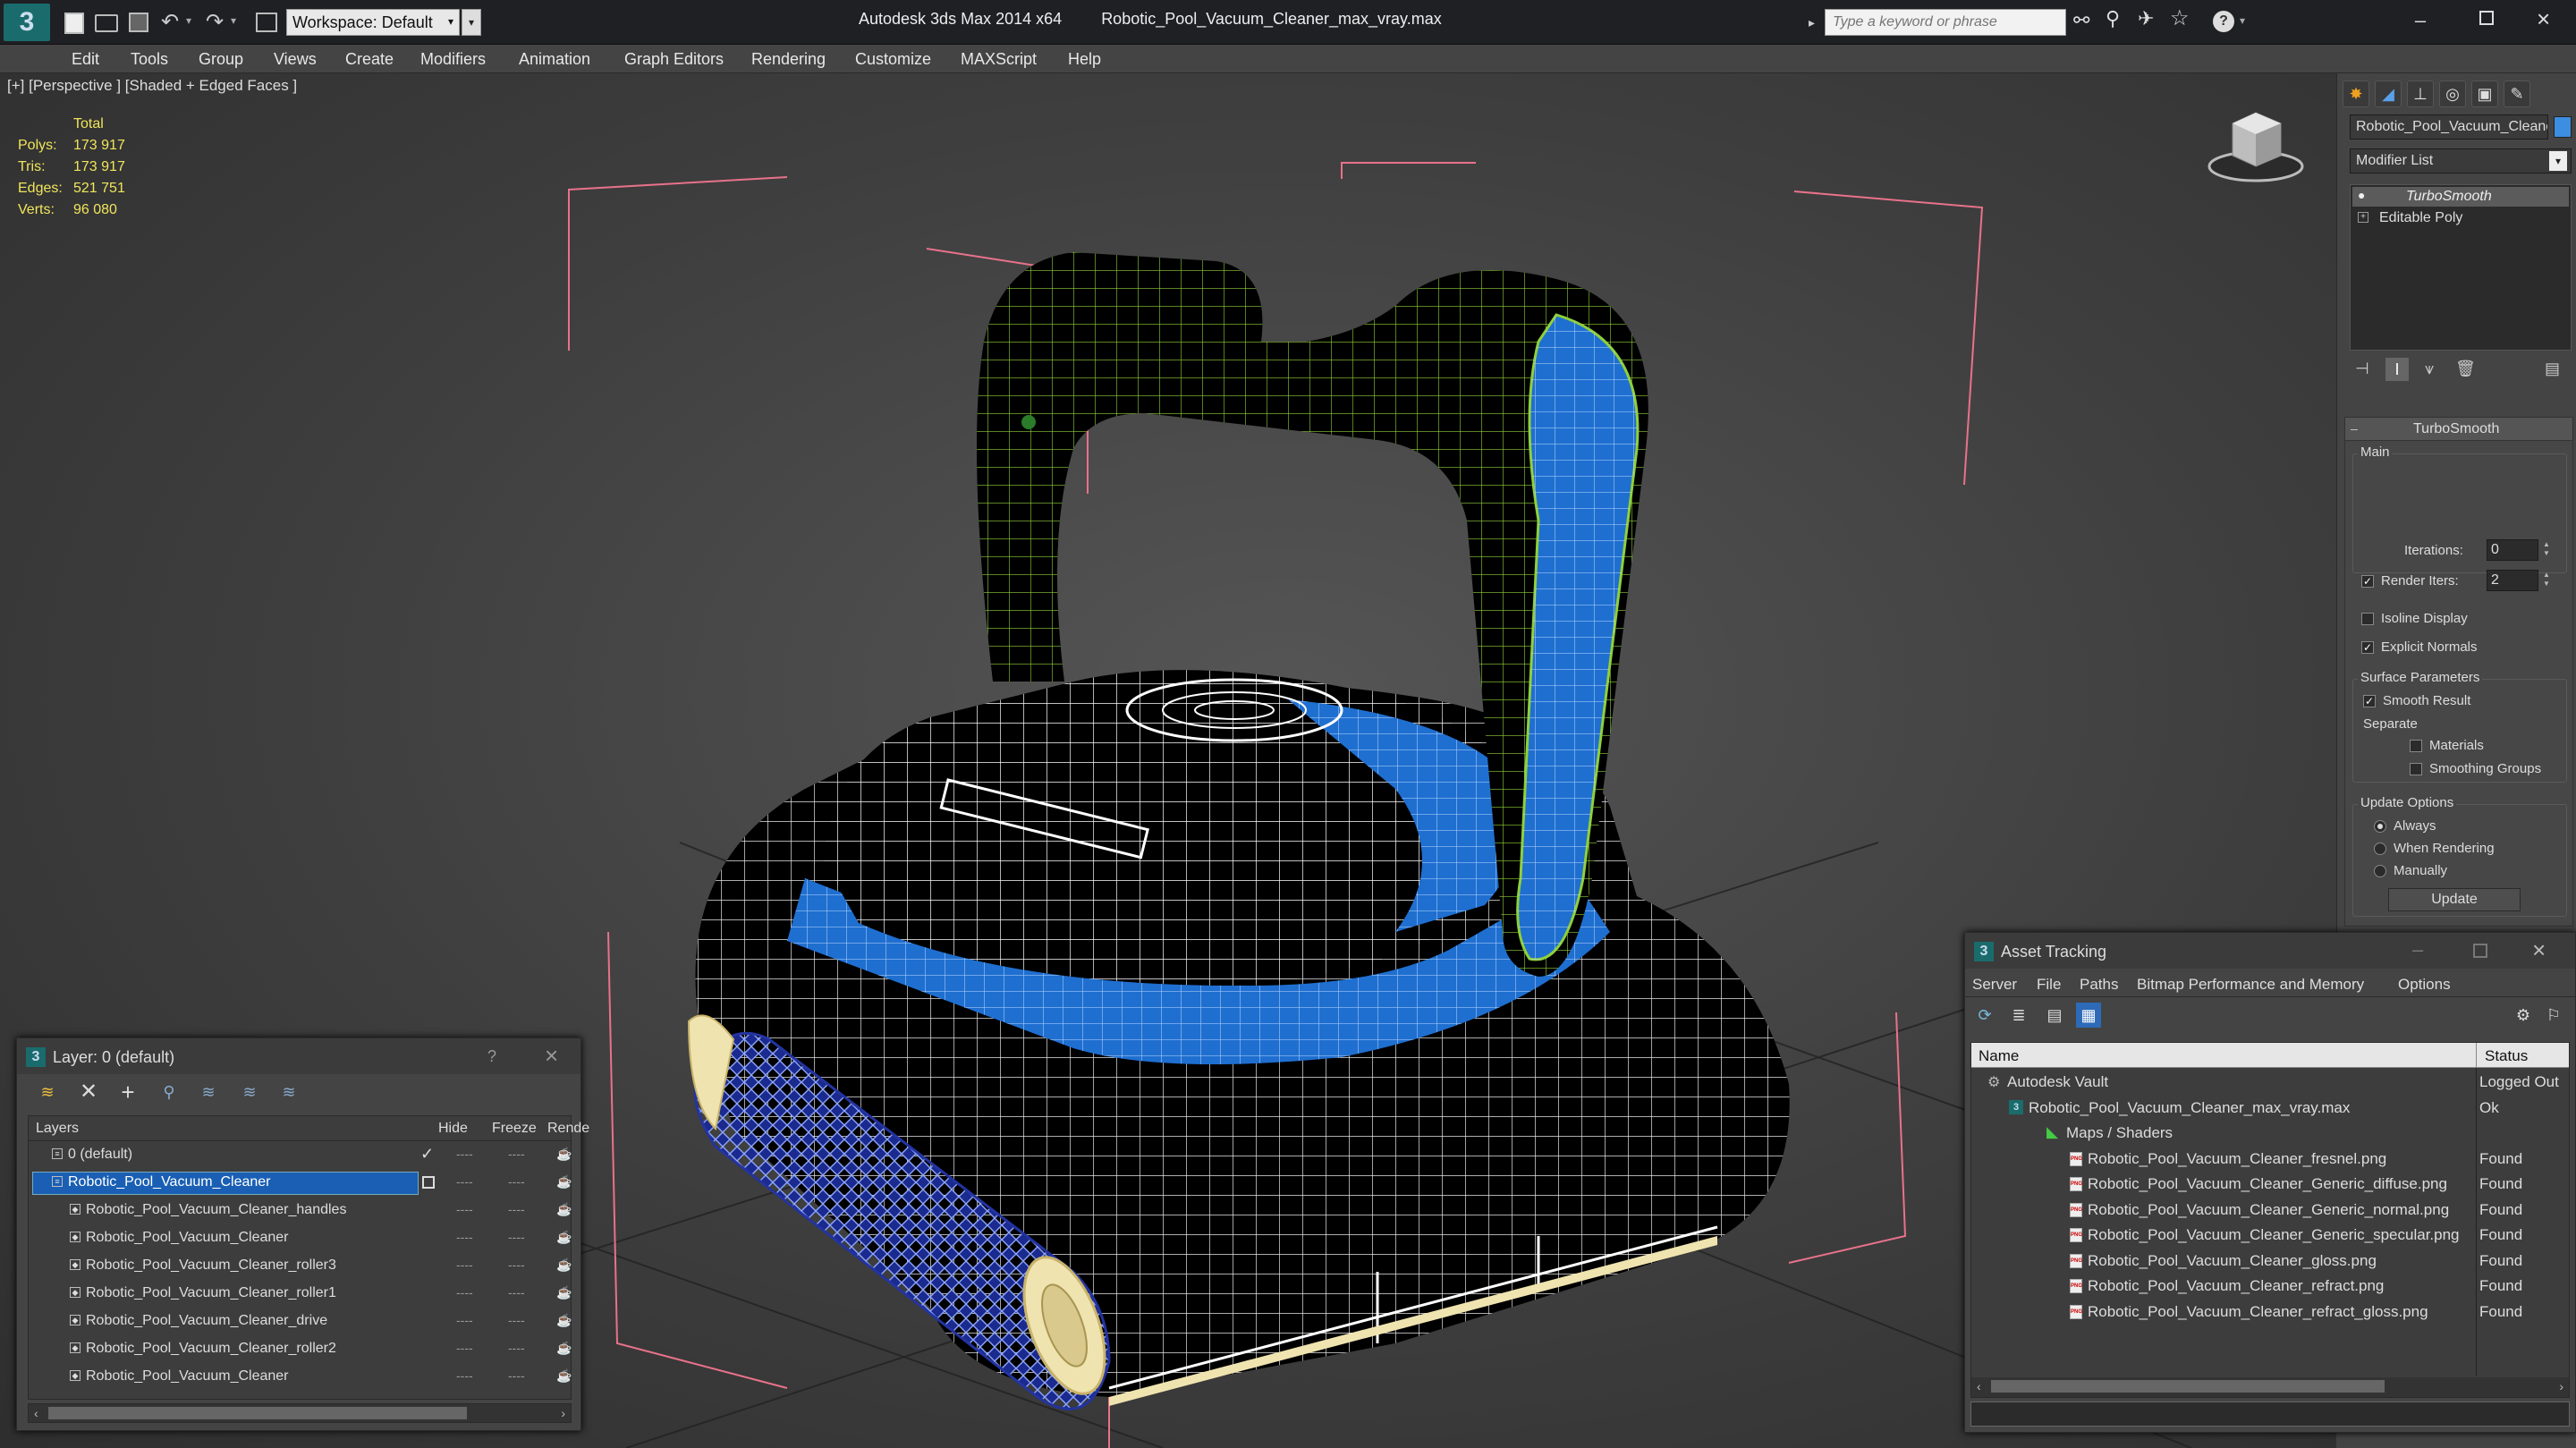 The image size is (2576, 1448). What do you see at coordinates (2512, 550) in the screenshot?
I see `iterations-input: 0` at bounding box center [2512, 550].